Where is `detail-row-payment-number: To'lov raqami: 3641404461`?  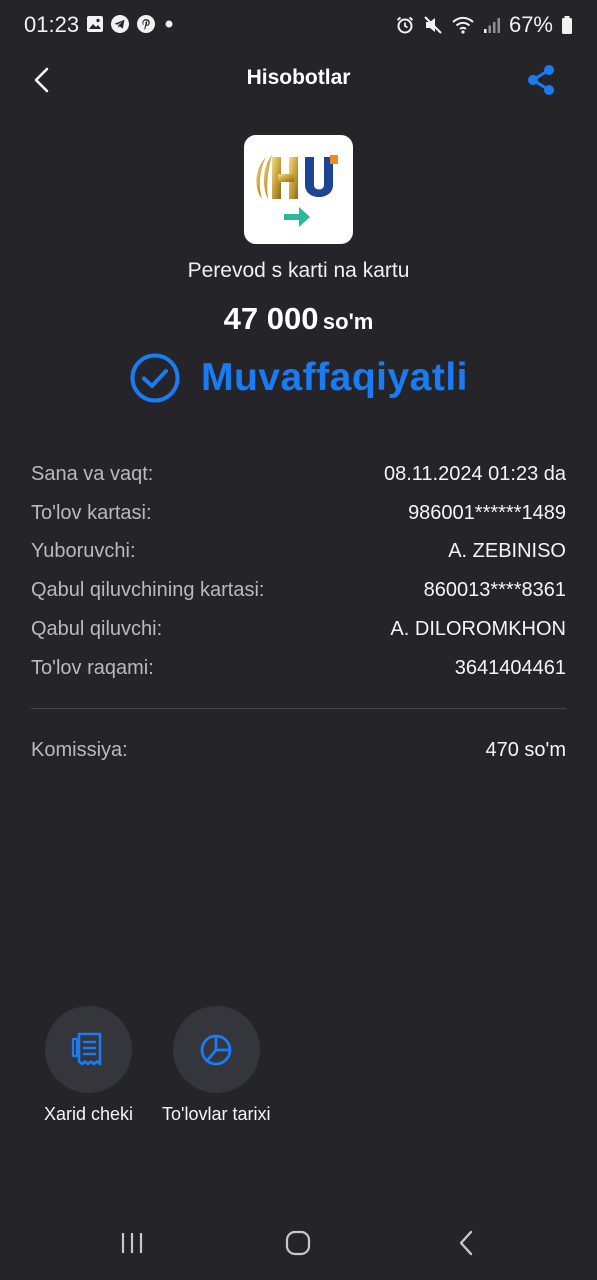
detail-row-payment-number: To'lov raqami: 3641404461 is located at coordinates (298, 668).